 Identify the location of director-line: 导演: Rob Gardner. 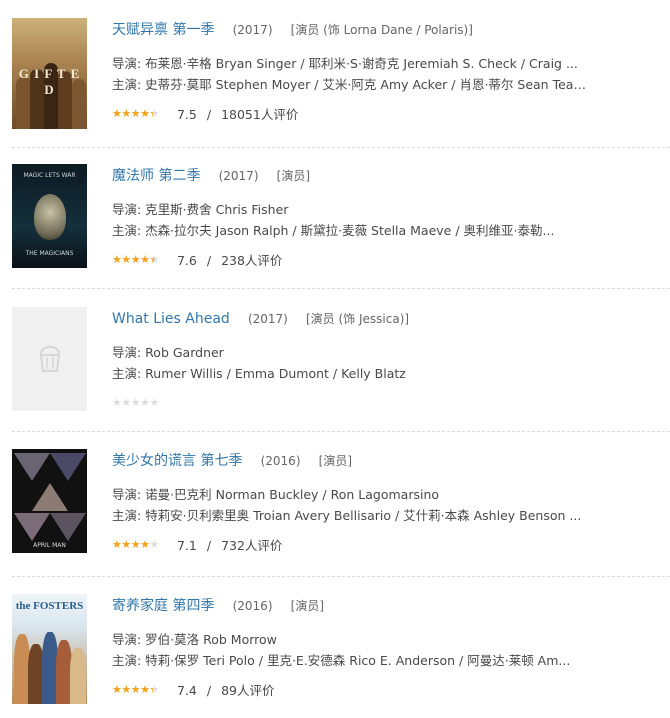
(168, 352).